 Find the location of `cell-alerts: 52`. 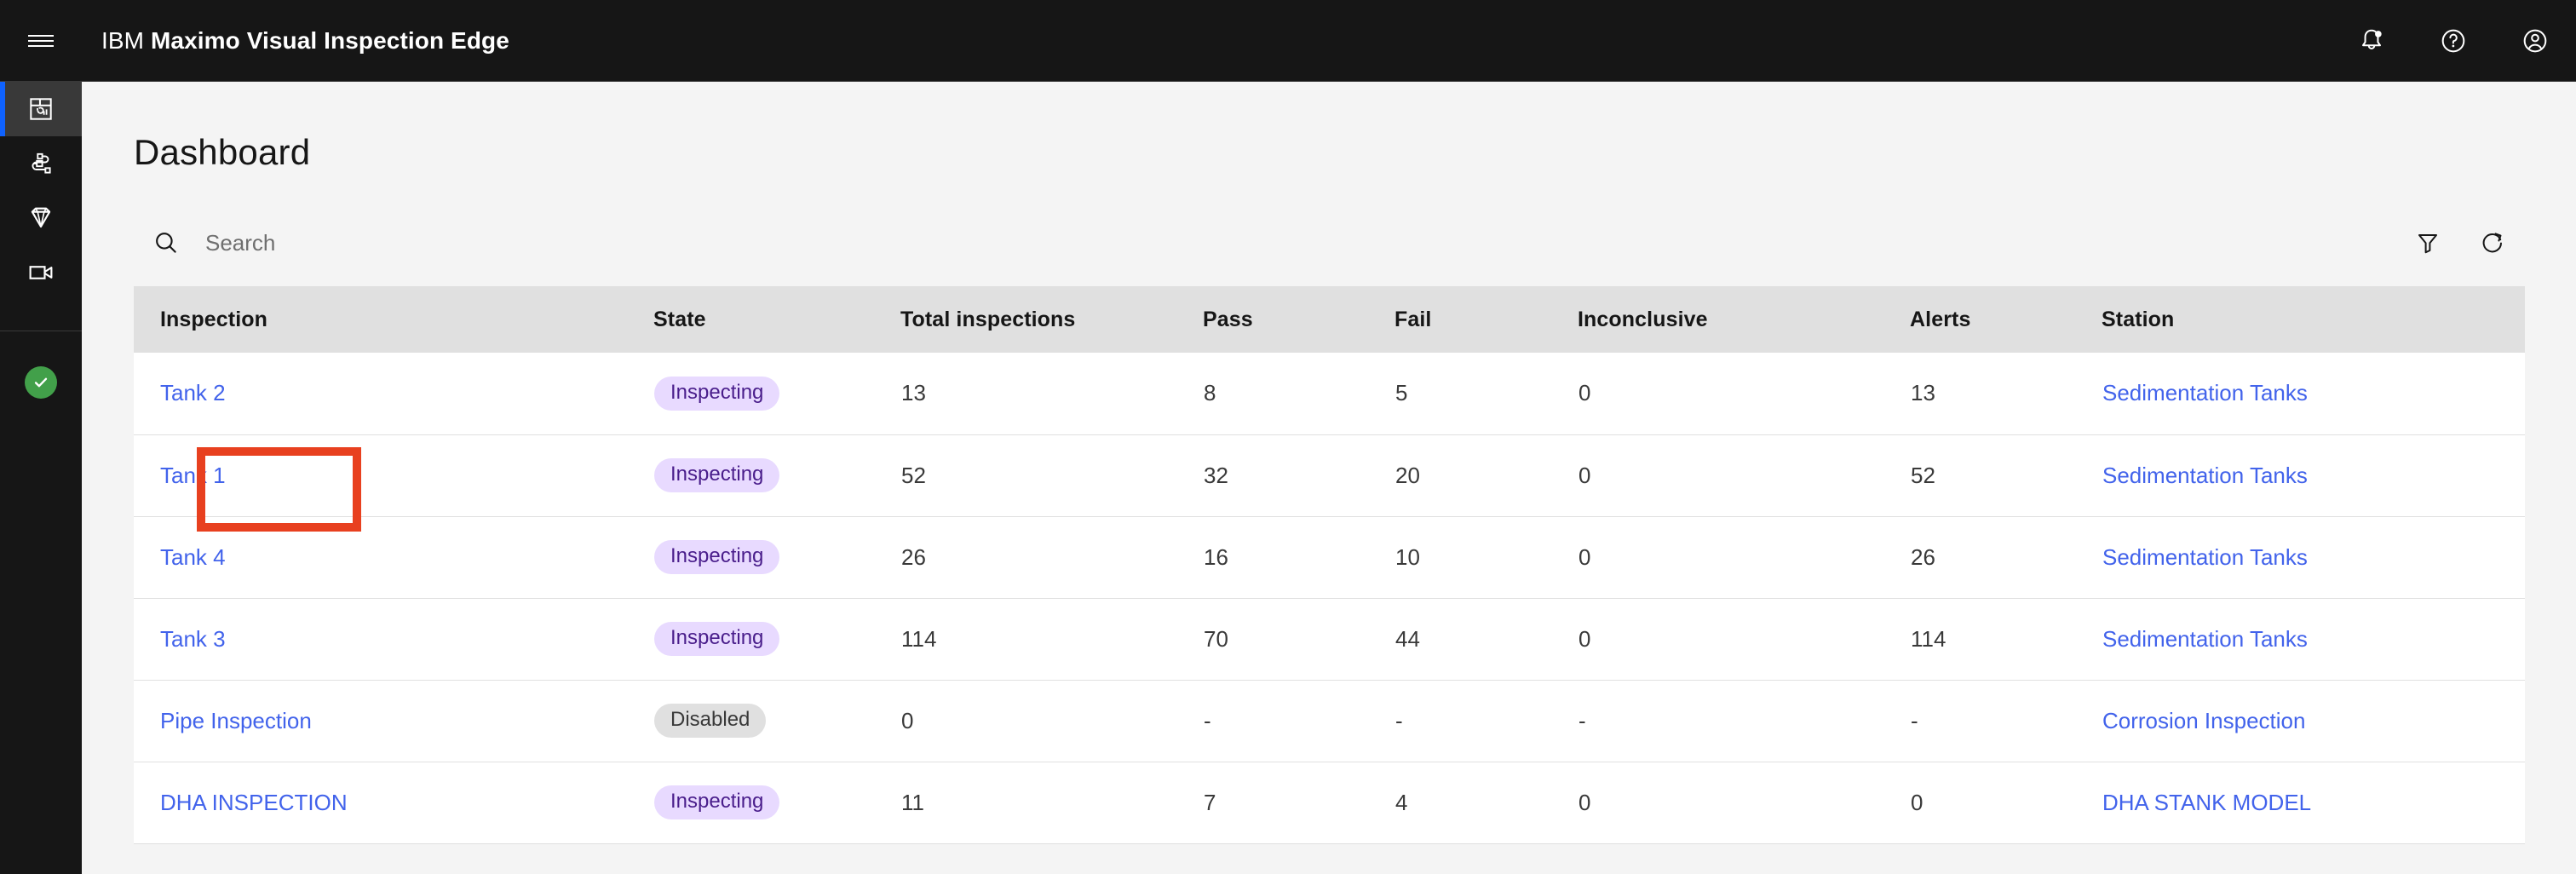

cell-alerts: 52 is located at coordinates (2006, 476).